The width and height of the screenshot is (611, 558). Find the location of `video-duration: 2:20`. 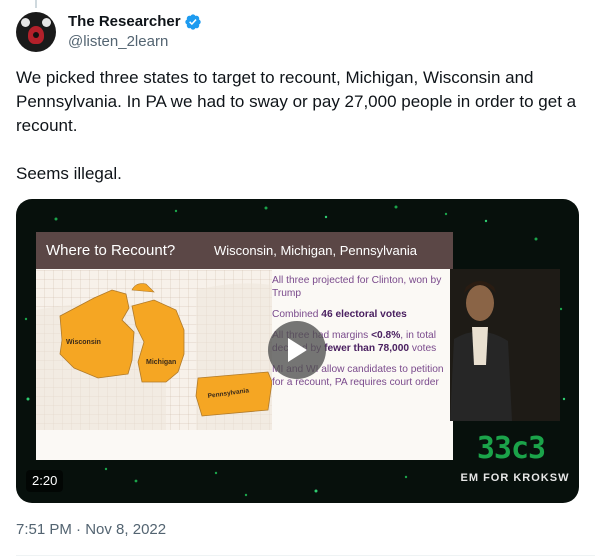

video-duration: 2:20 is located at coordinates (45, 481).